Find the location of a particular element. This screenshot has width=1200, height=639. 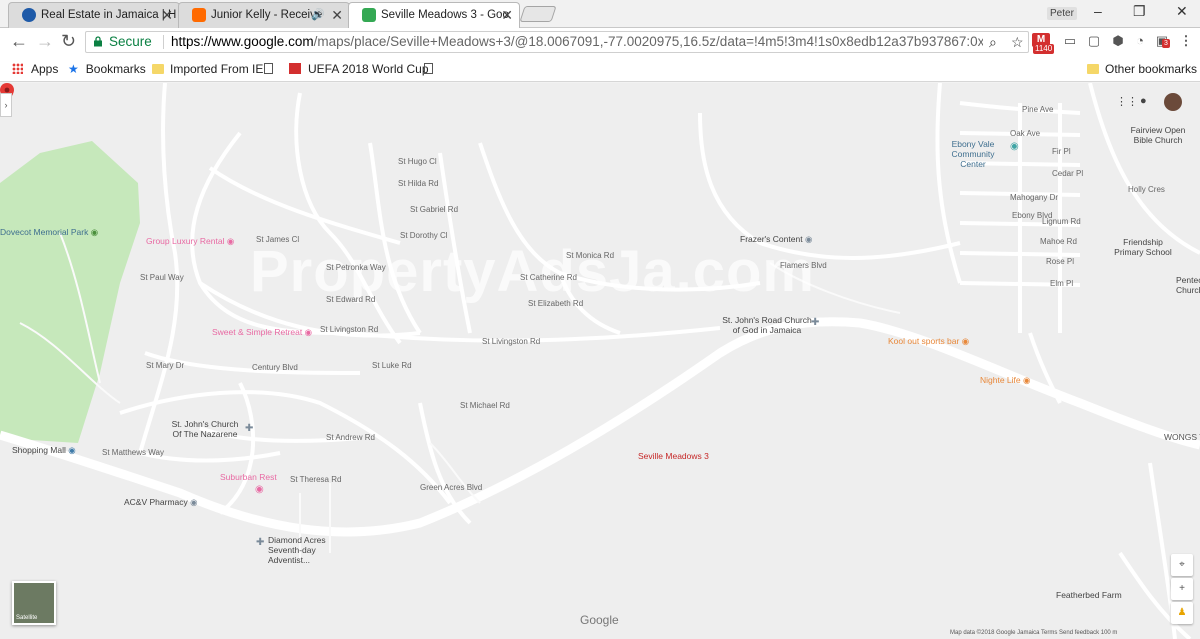

street-label: St Petronka Way is located at coordinates (356, 267).